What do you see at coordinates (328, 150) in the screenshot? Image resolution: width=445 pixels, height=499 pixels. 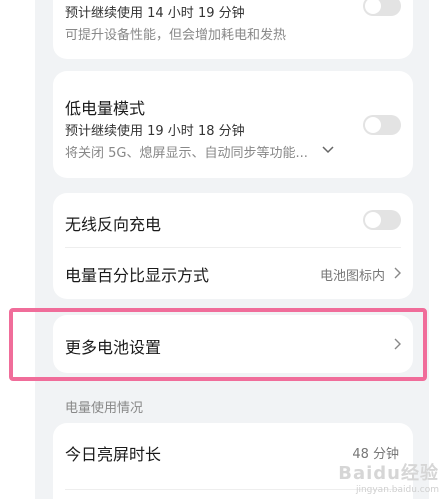 I see `chevron-down-icon` at bounding box center [328, 150].